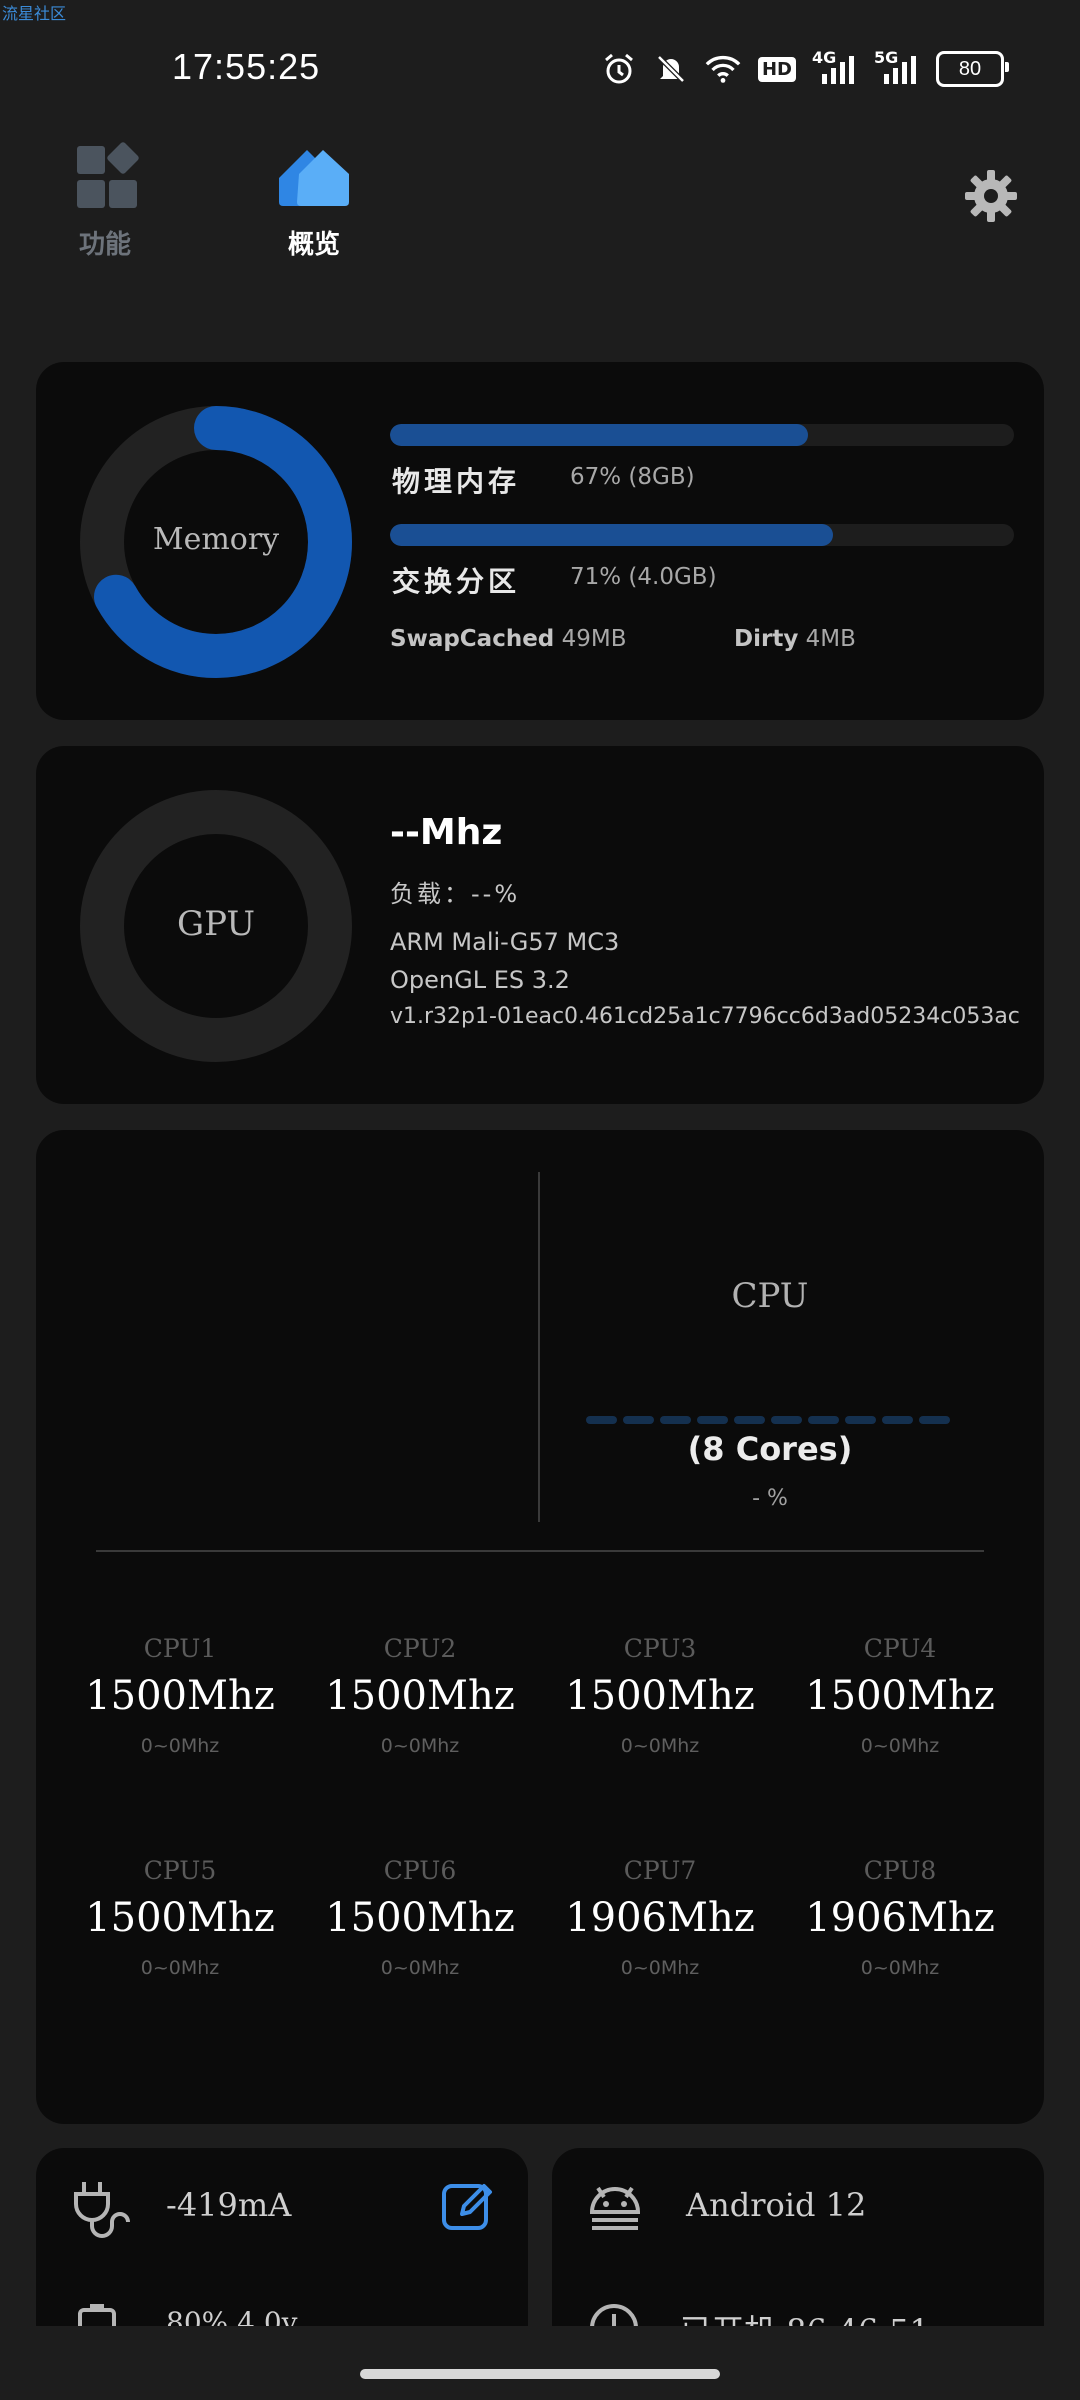 Image resolution: width=1080 pixels, height=2400 pixels. Describe the element at coordinates (770, 1498) in the screenshot. I see `cpu-usage: - %` at that location.